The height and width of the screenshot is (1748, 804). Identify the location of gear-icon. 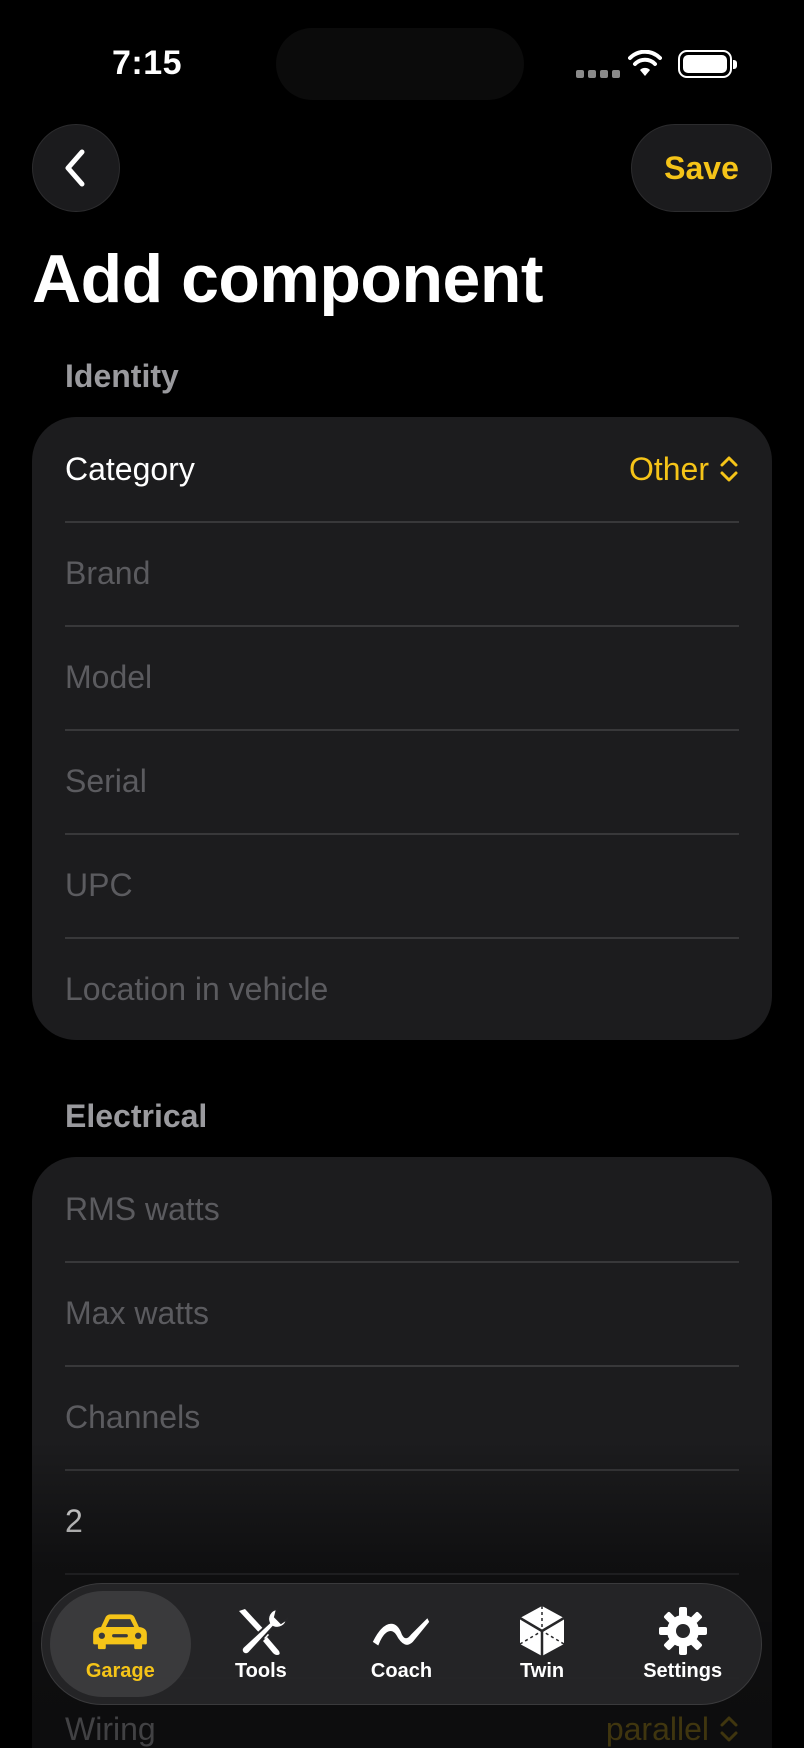
(682, 1630).